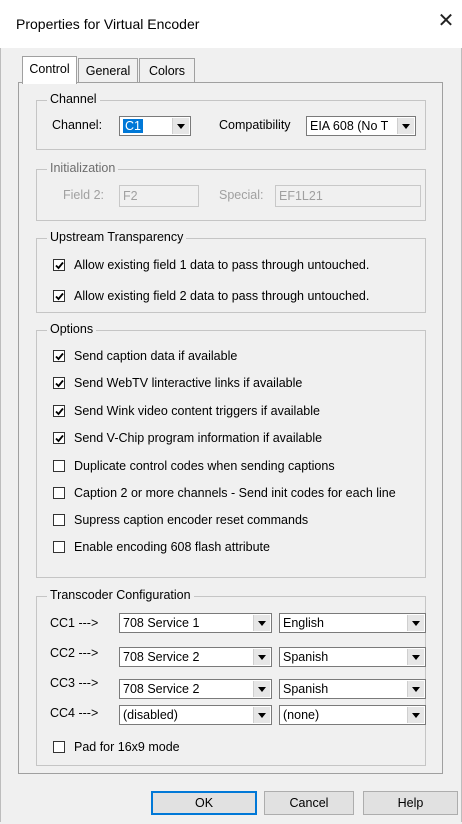 Image resolution: width=462 pixels, height=824 pixels. I want to click on transcoder-group-title: Transcoder Configuration, so click(120, 595).